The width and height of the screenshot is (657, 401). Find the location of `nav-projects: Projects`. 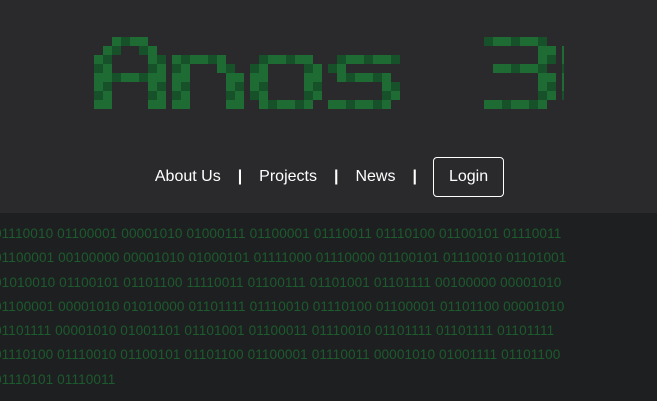

nav-projects: Projects is located at coordinates (288, 177).